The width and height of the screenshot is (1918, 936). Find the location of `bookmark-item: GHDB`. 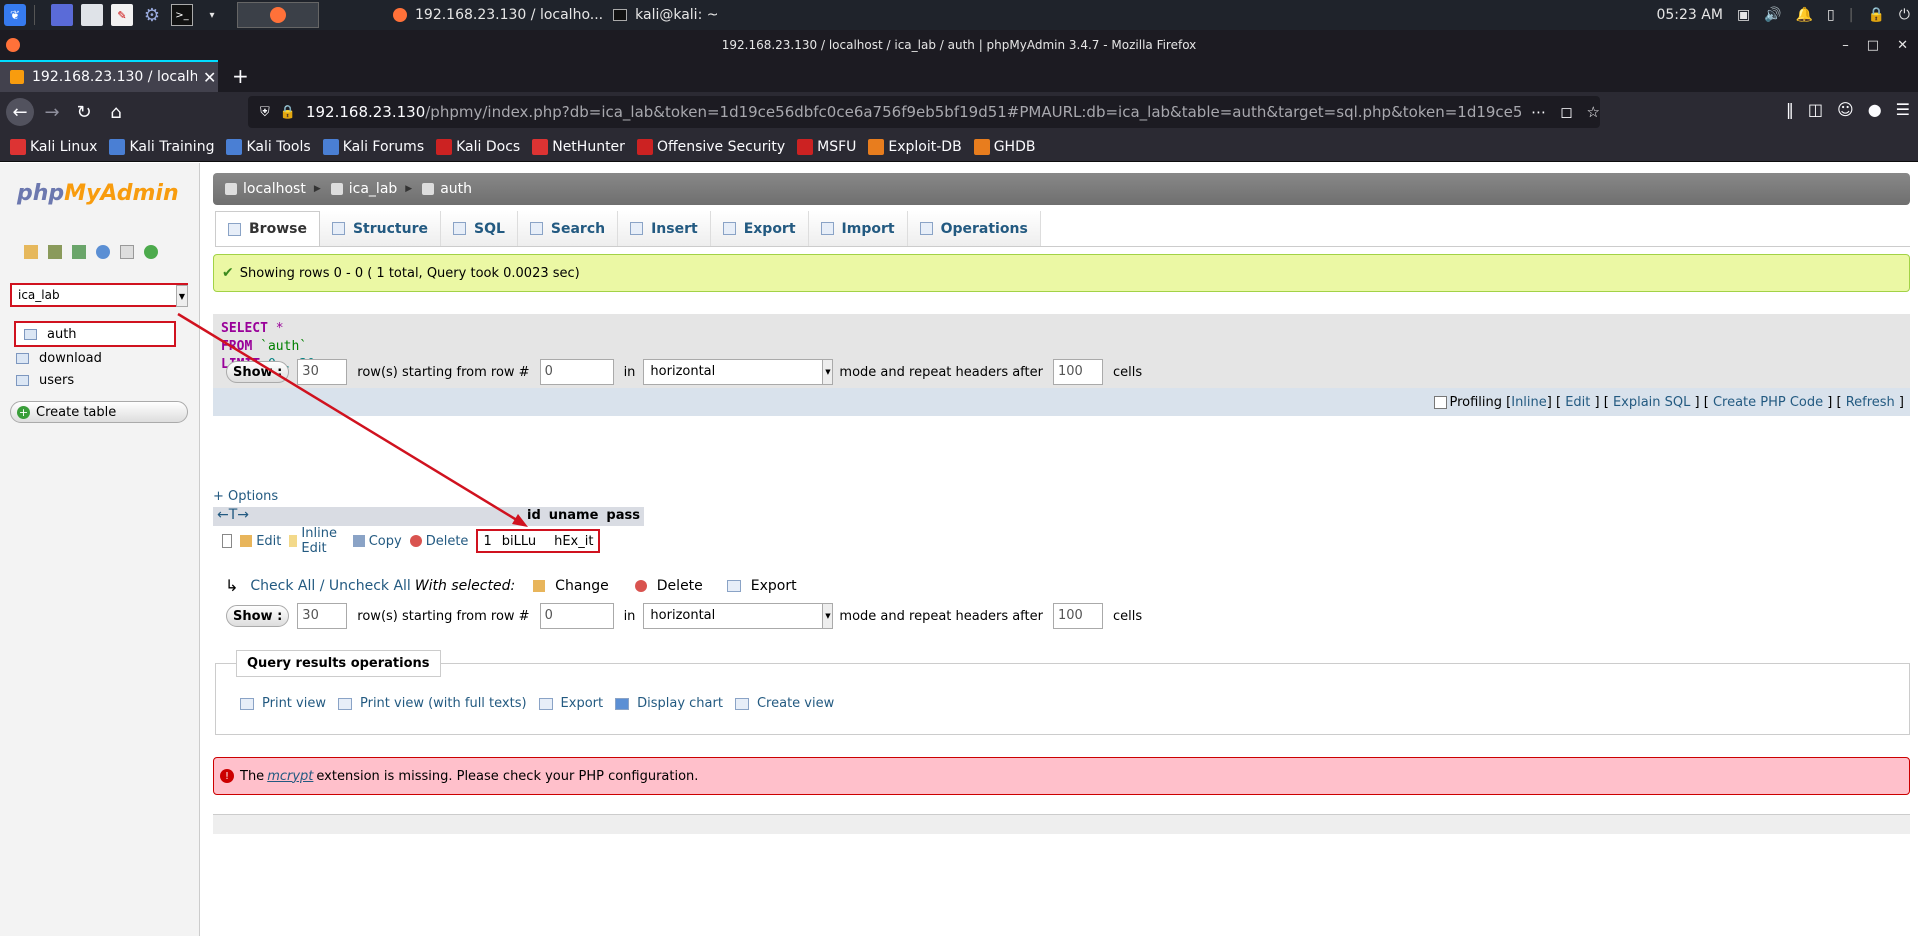

bookmark-item: GHDB is located at coordinates (1004, 146).